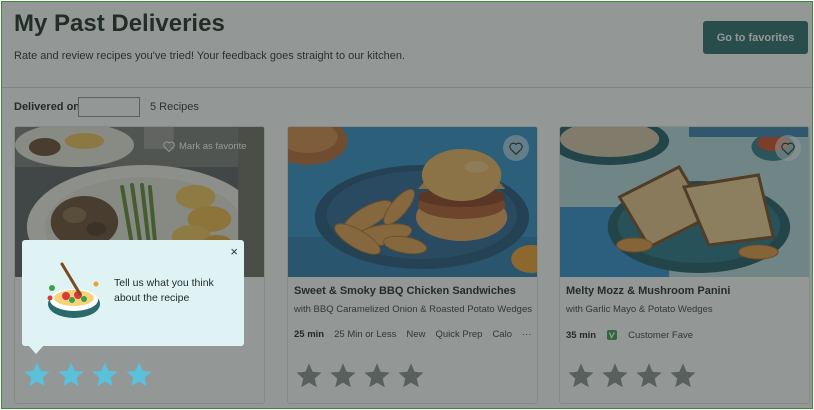 This screenshot has height=410, width=814. Describe the element at coordinates (612, 335) in the screenshot. I see `customer-fave-icon` at that location.